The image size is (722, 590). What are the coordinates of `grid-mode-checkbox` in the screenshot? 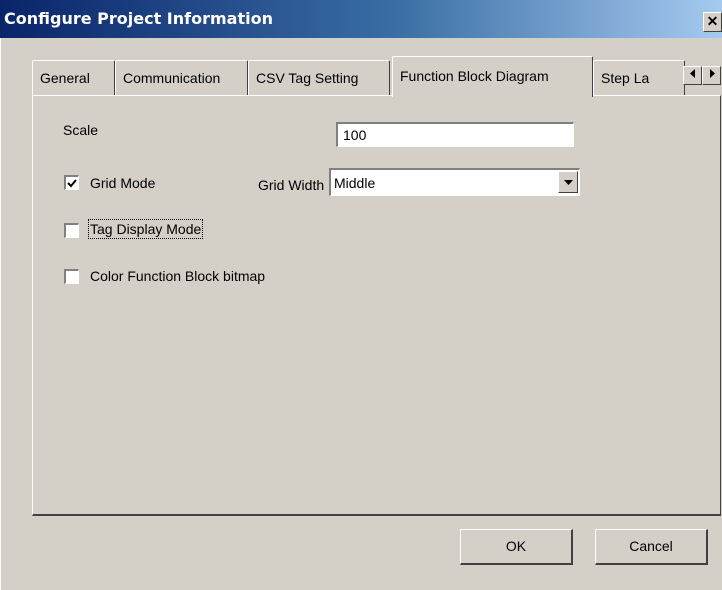 It's located at (71, 182).